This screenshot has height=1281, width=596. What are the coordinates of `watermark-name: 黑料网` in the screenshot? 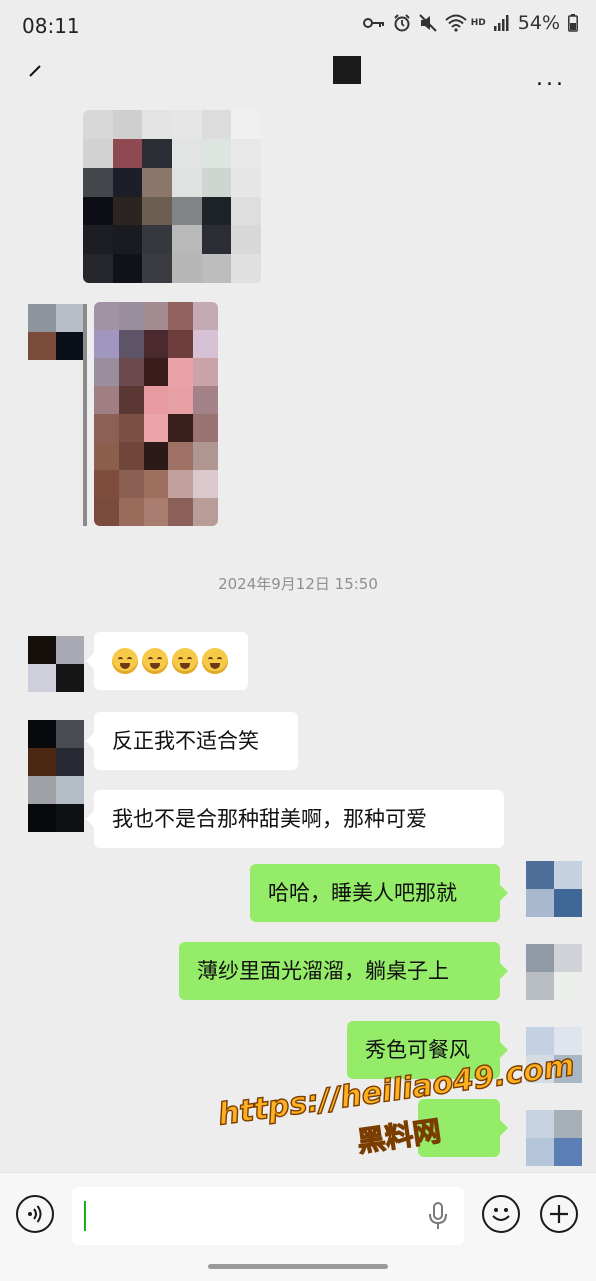 It's located at (399, 1137).